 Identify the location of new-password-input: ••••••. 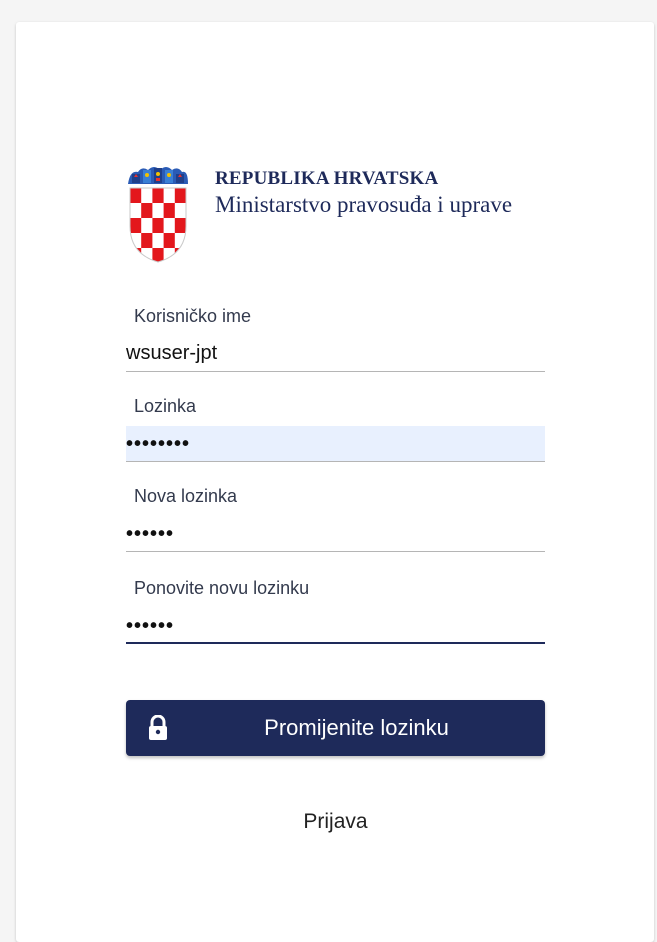
(335, 534).